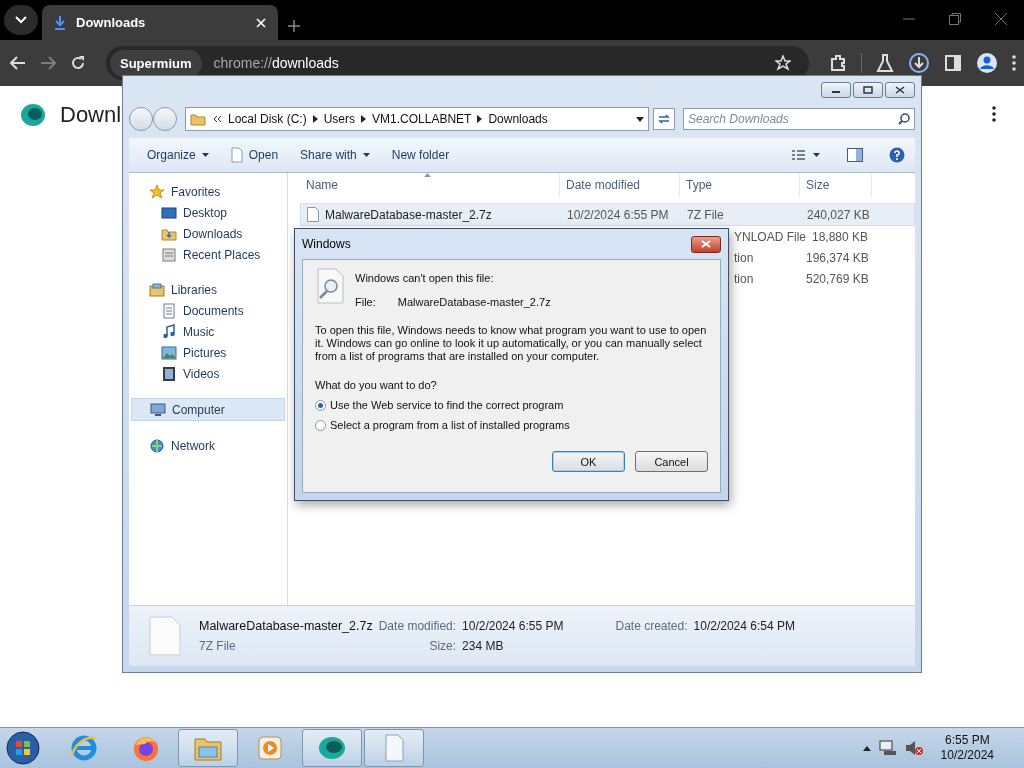 This screenshot has width=1024, height=768. Describe the element at coordinates (165, 119) in the screenshot. I see `forward-button` at that location.